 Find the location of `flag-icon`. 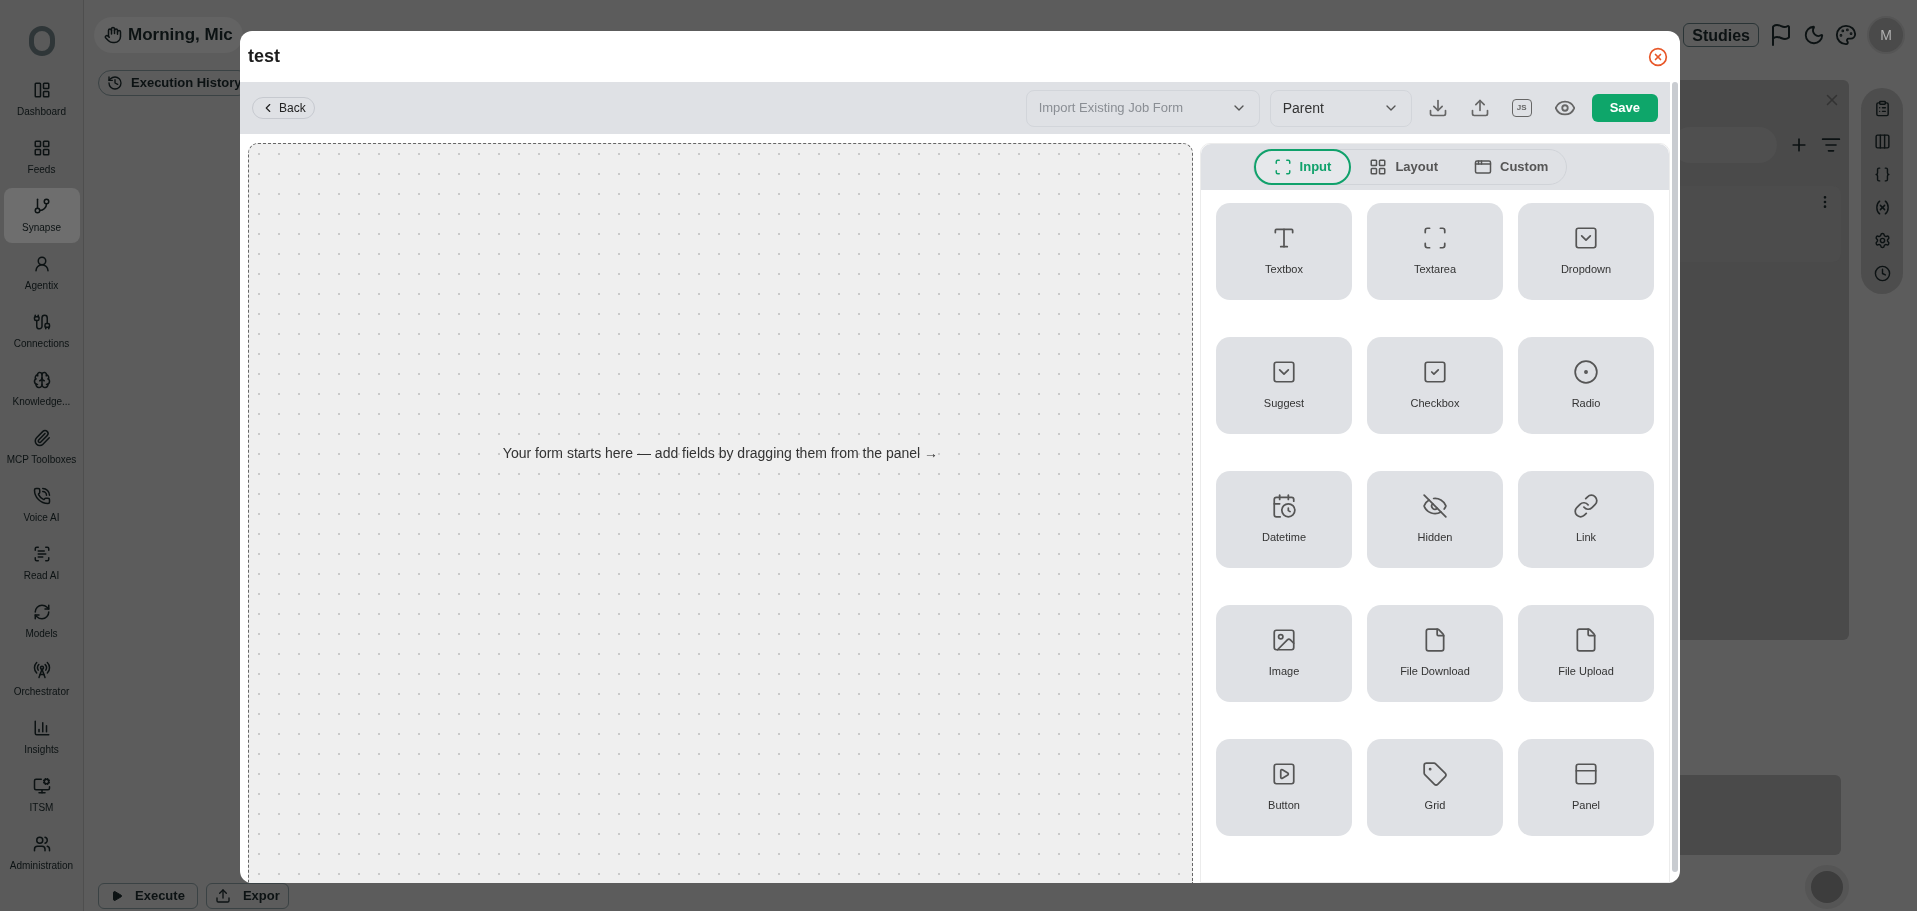

flag-icon is located at coordinates (1781, 35).